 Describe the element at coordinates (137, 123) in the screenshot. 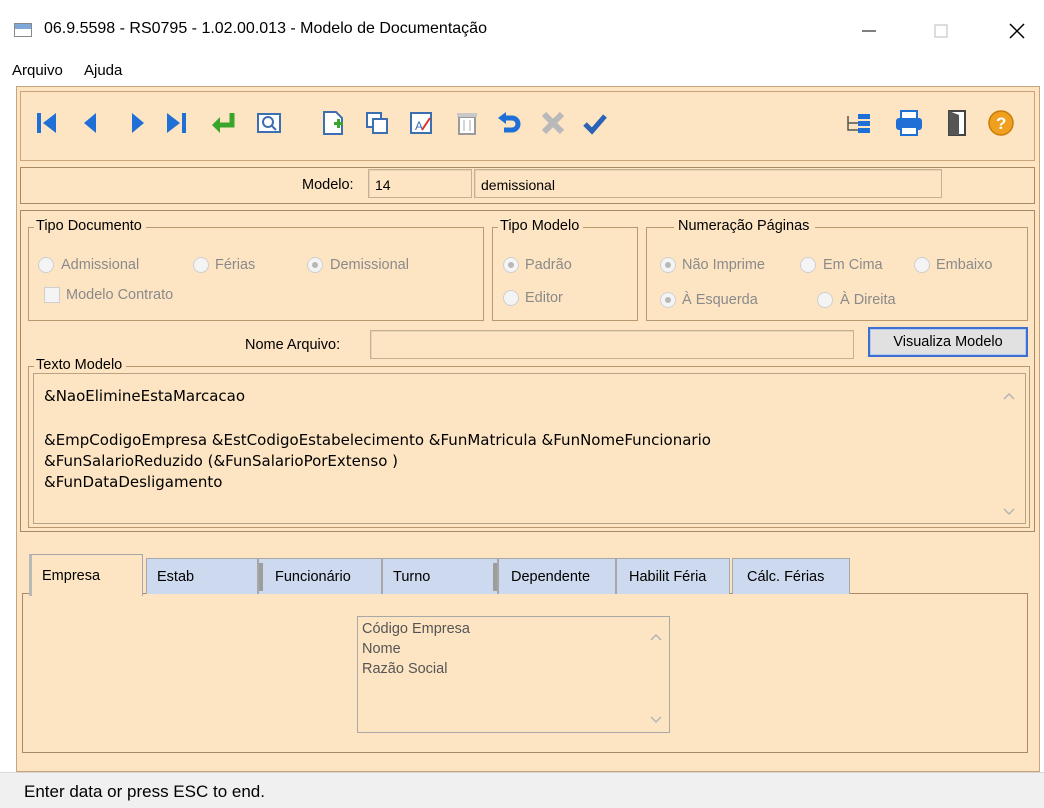

I see `next-record-icon` at that location.